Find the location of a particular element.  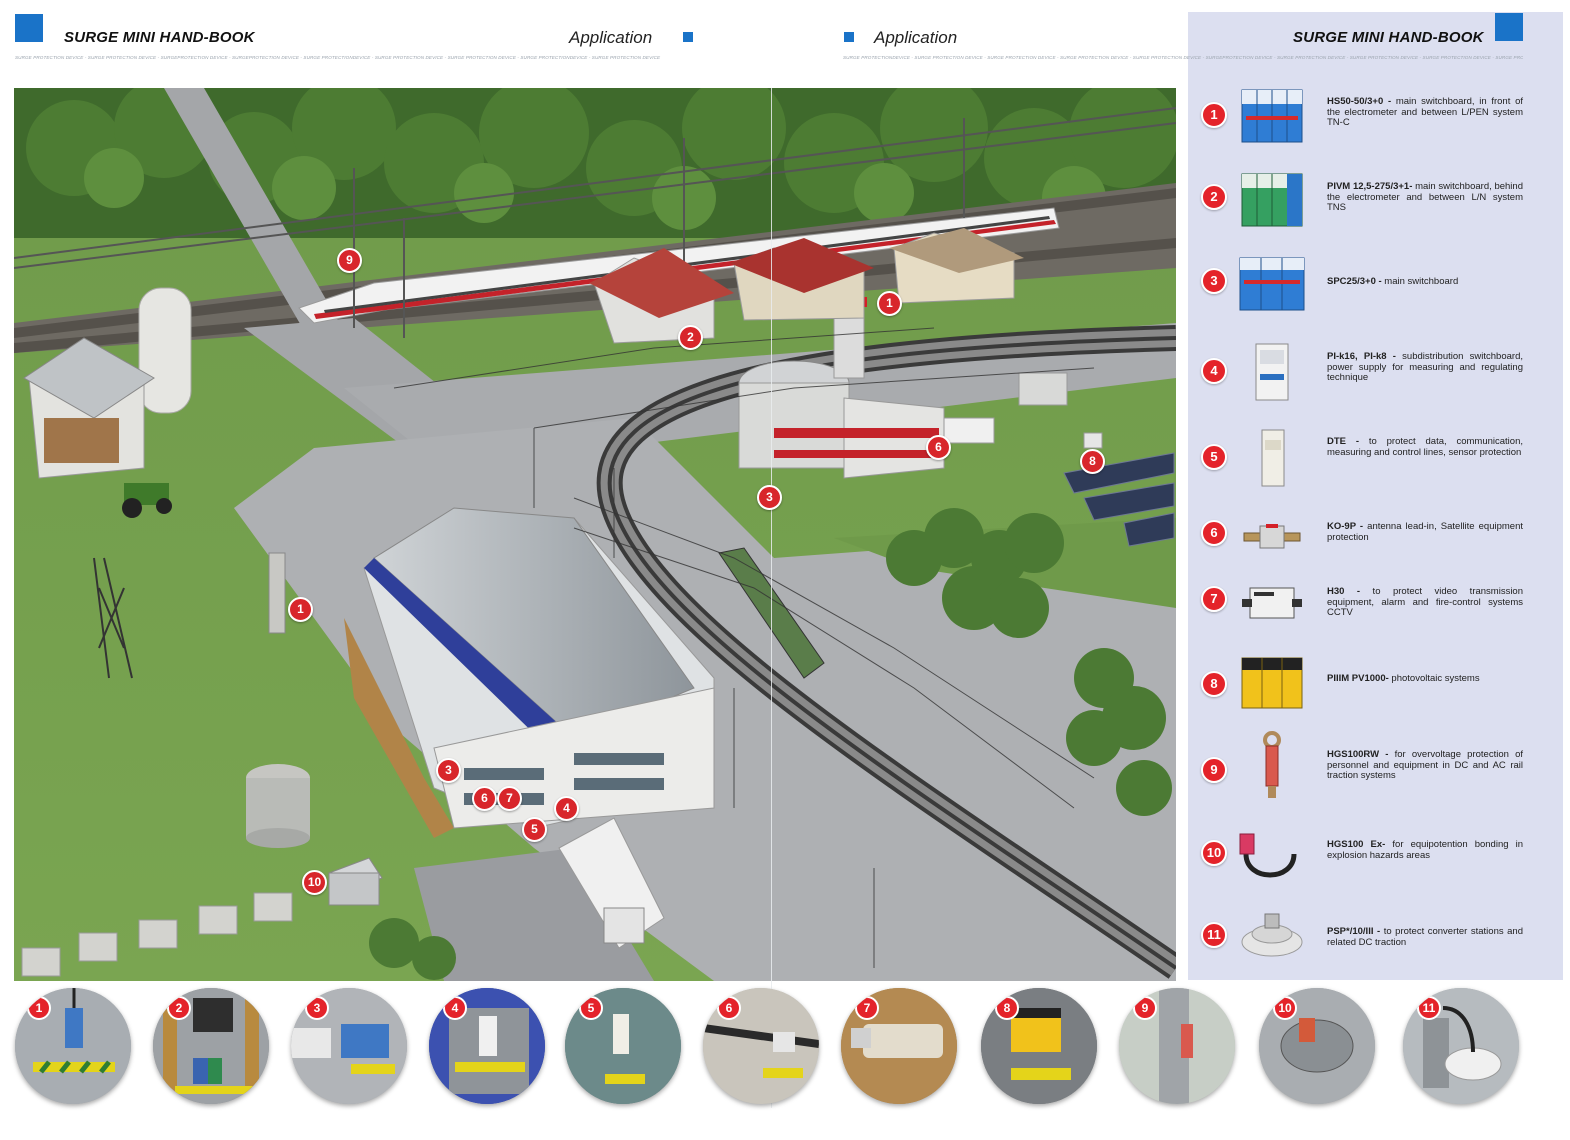

product-badge-9: 9 is located at coordinates (1214, 770).